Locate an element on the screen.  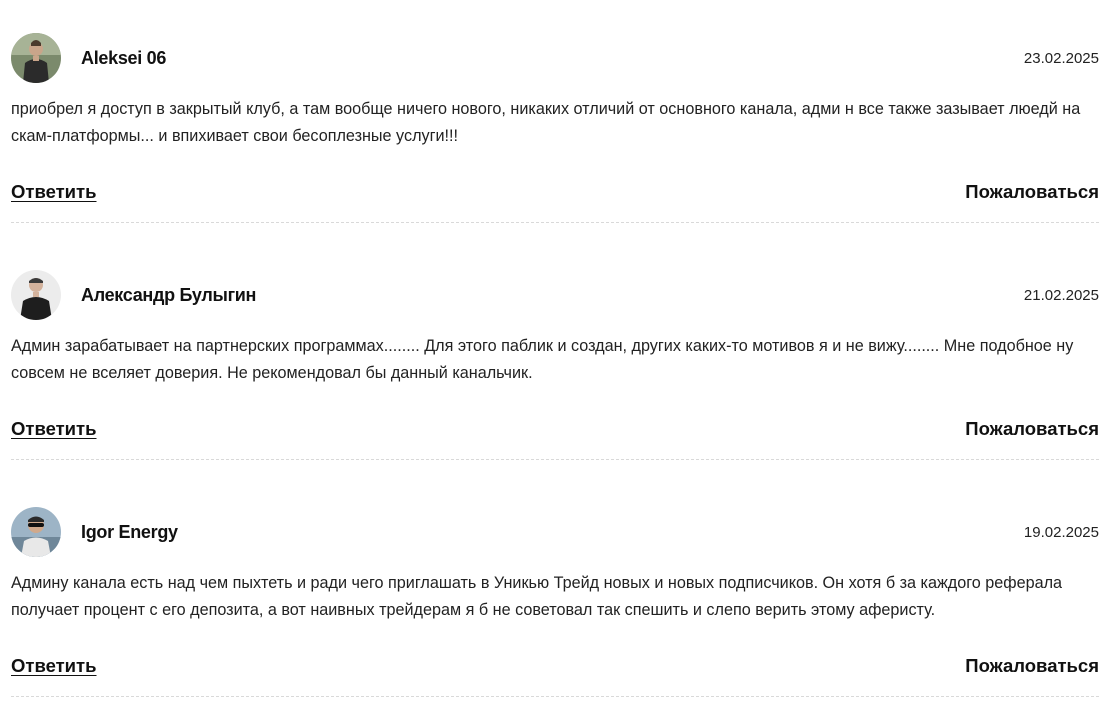
comment-header: Igor Energy 19.02.2025 is located at coordinates (555, 533).